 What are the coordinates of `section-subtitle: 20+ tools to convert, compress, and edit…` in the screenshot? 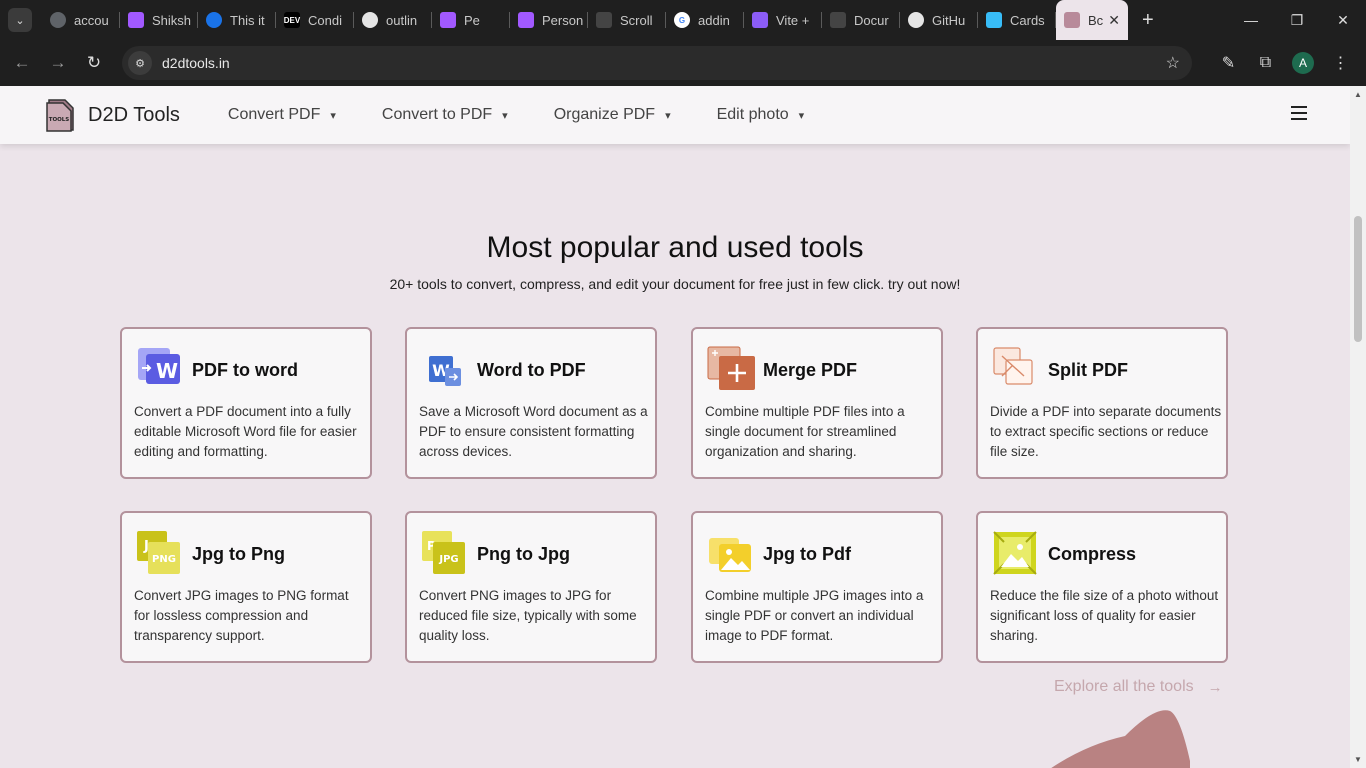 It's located at (675, 284).